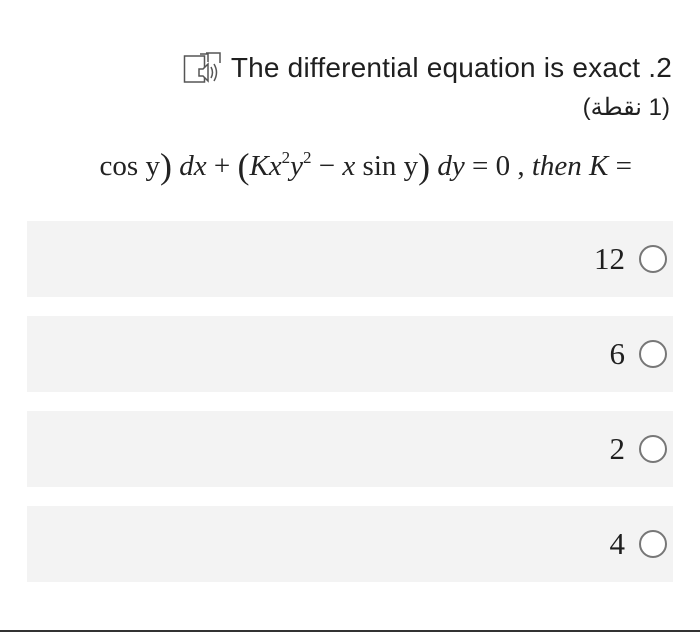 The height and width of the screenshot is (636, 700). What do you see at coordinates (350, 354) in the screenshot?
I see `option-6: 6` at bounding box center [350, 354].